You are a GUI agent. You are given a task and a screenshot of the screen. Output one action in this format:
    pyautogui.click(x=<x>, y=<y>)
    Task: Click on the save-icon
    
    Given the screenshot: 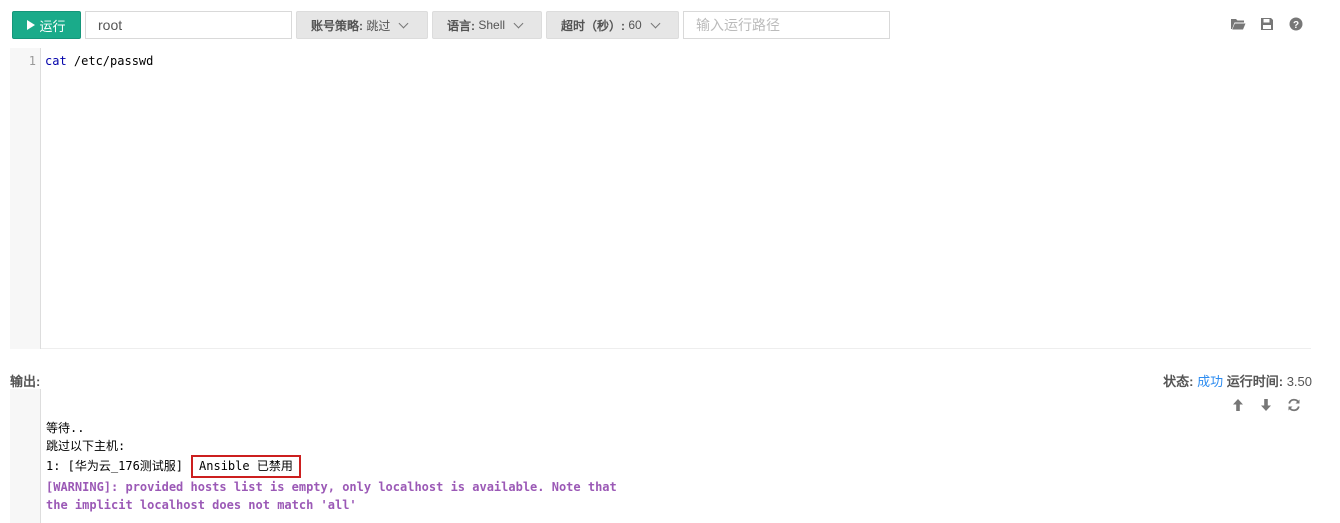 What is the action you would take?
    pyautogui.click(x=1267, y=24)
    